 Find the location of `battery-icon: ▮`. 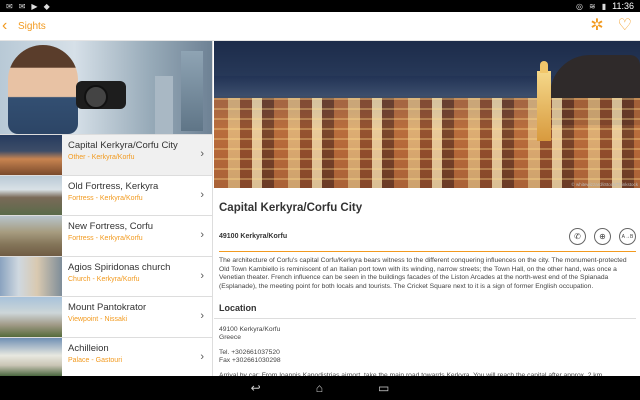

battery-icon: ▮ is located at coordinates (604, 6).